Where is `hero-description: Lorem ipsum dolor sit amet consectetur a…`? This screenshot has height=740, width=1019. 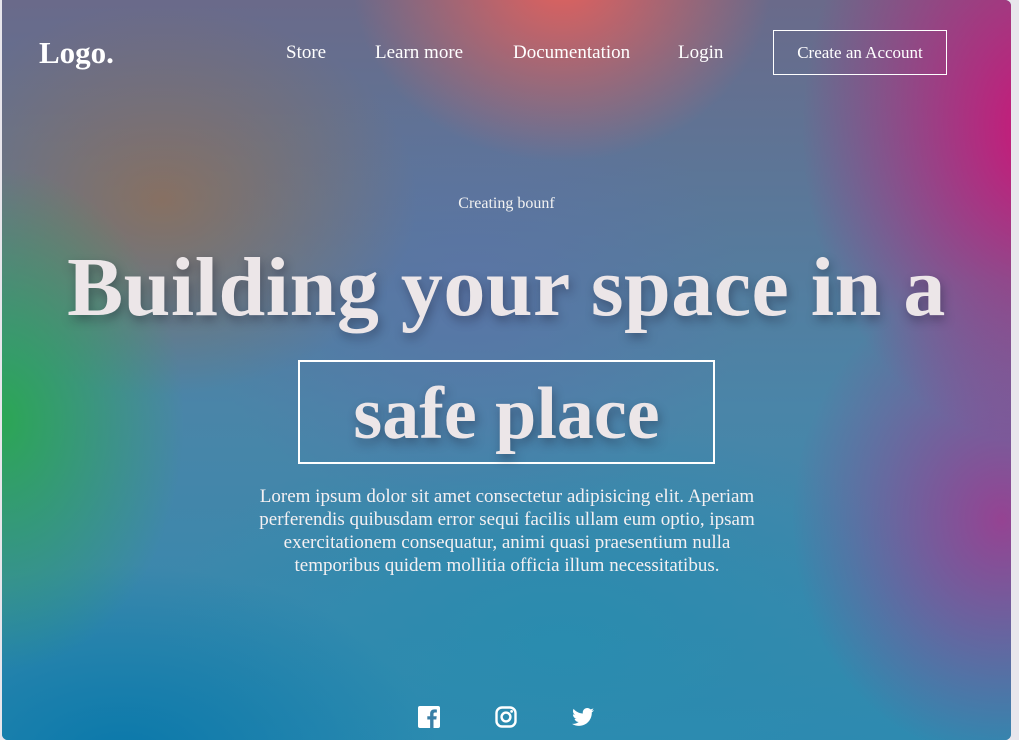 hero-description: Lorem ipsum dolor sit amet consectetur a… is located at coordinates (507, 531).